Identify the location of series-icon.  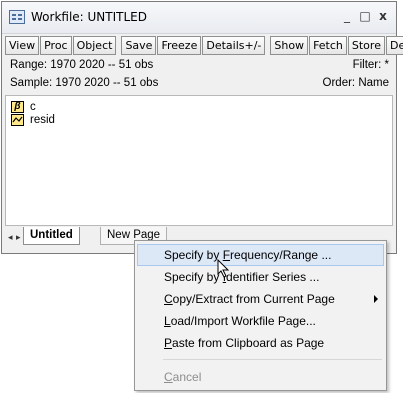
(17, 120).